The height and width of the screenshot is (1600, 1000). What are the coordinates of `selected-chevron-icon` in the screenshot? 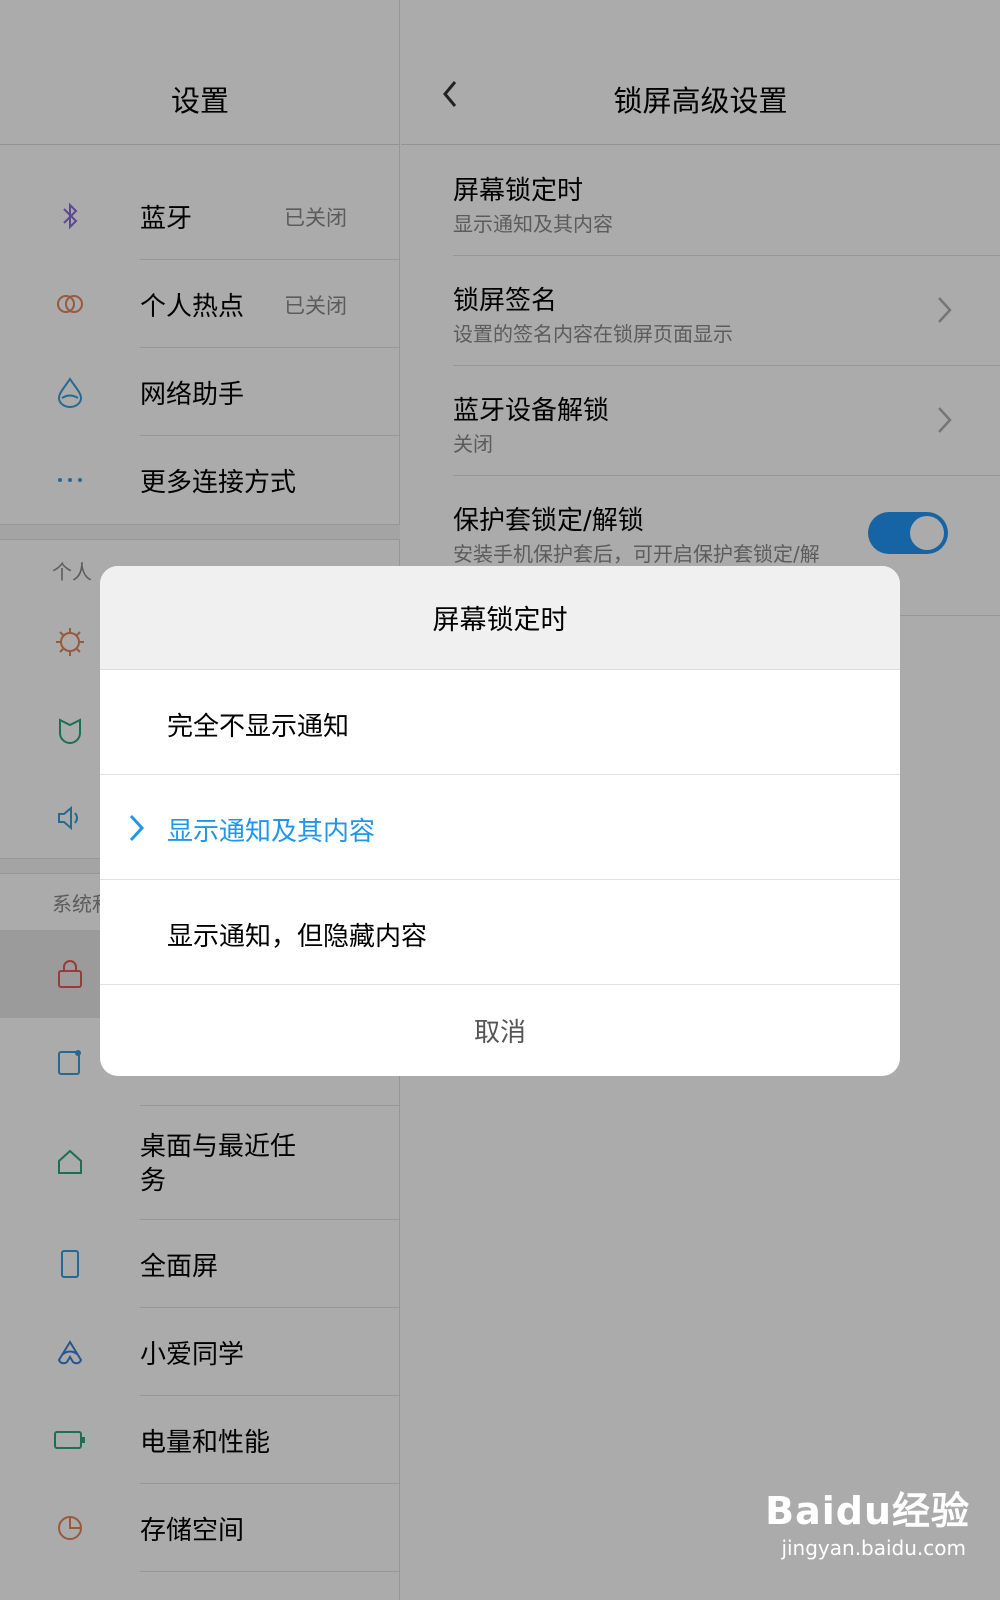 It's located at (137, 828).